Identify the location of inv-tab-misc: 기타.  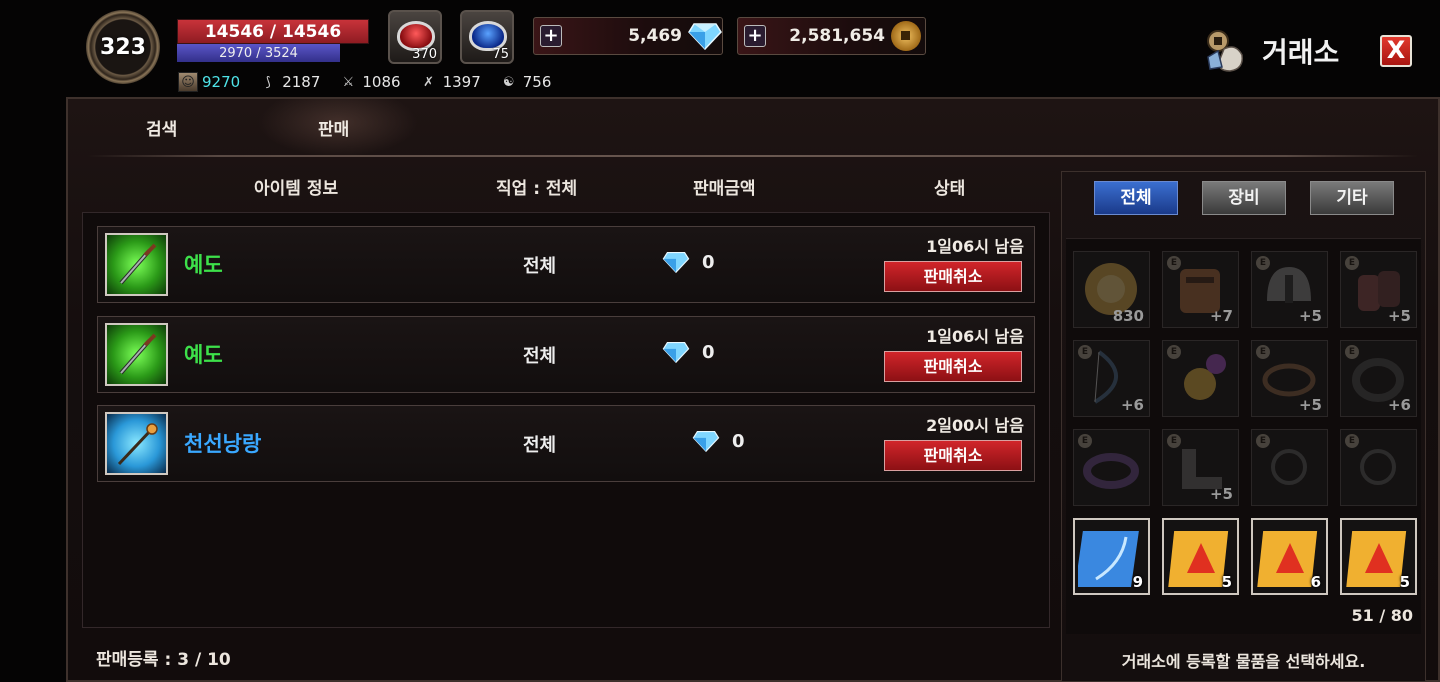
(1352, 198).